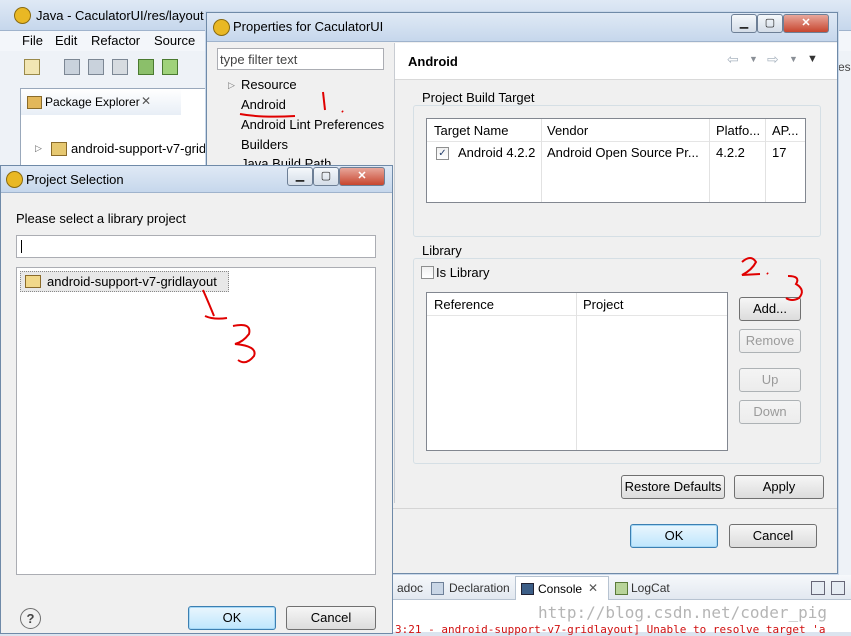 The width and height of the screenshot is (851, 636). I want to click on col-project: Project, so click(603, 304).